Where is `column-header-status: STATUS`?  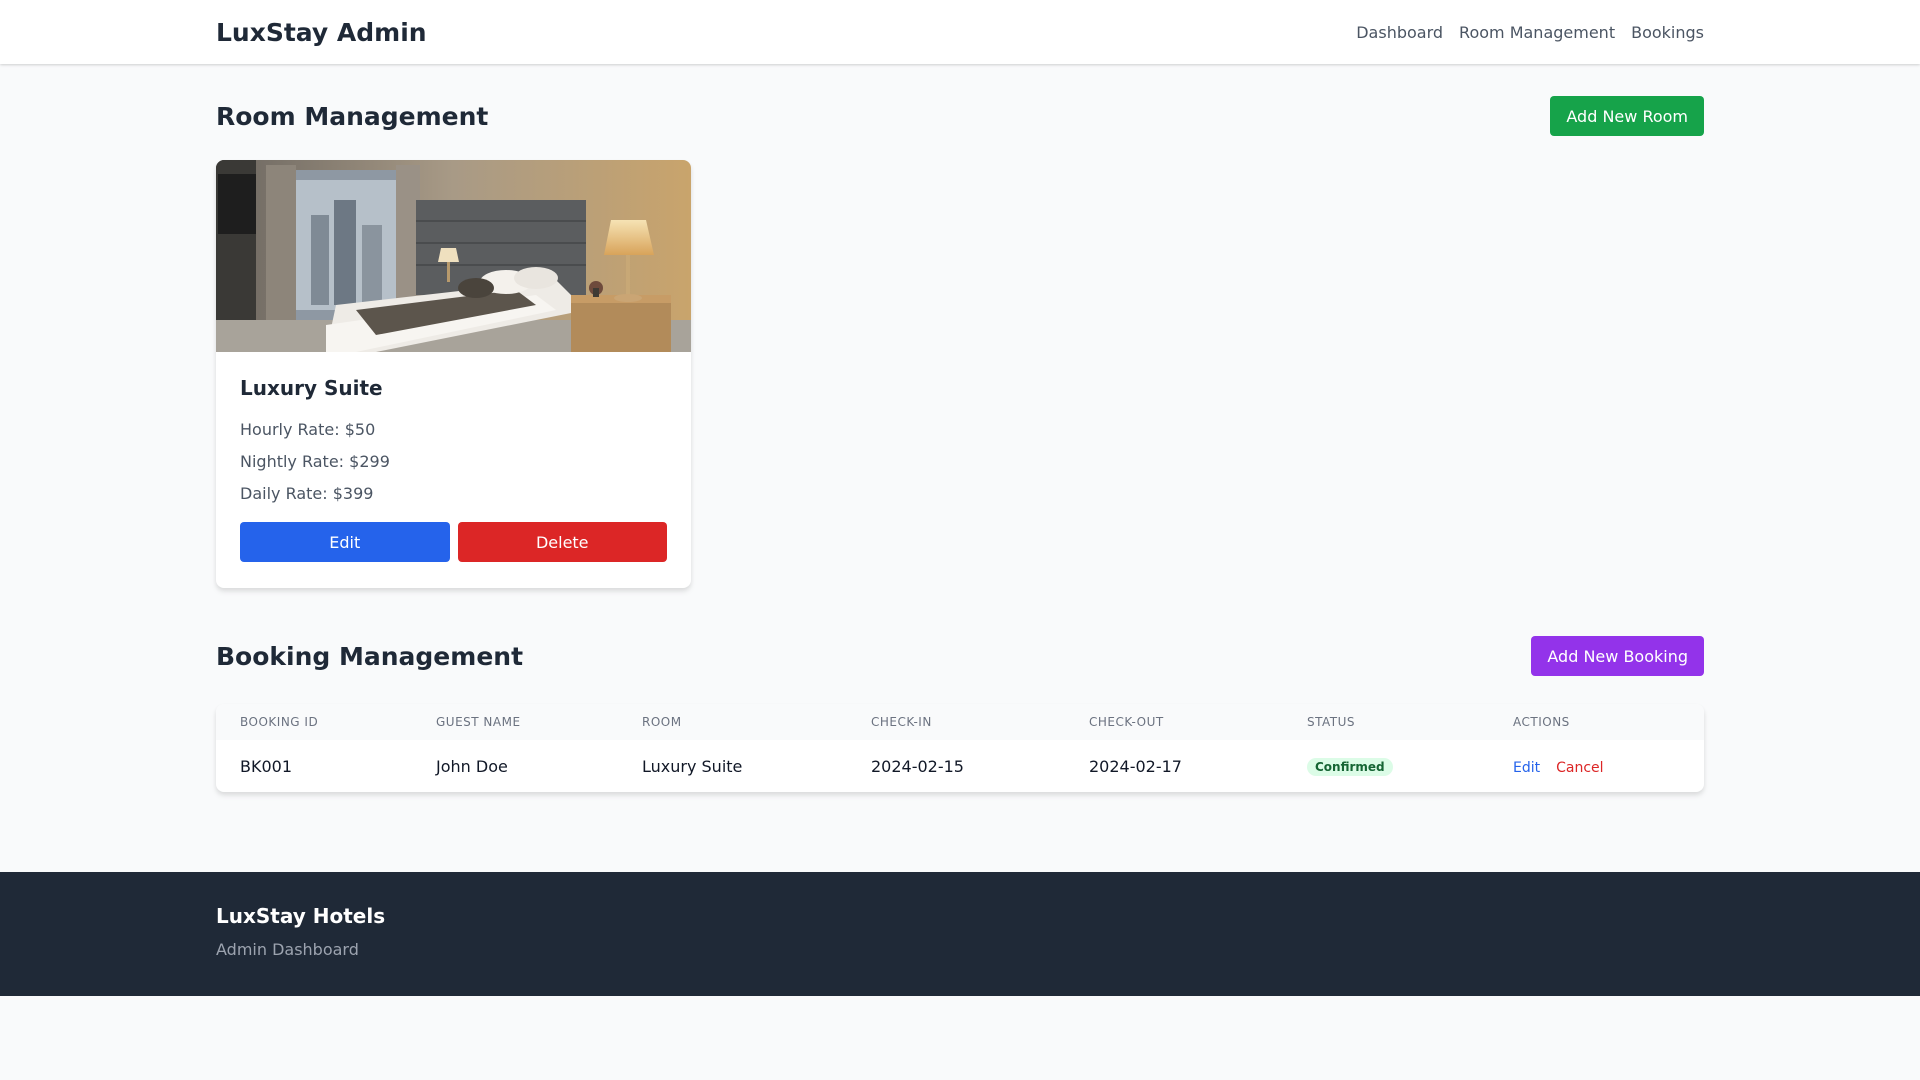 column-header-status: STATUS is located at coordinates (1331, 722).